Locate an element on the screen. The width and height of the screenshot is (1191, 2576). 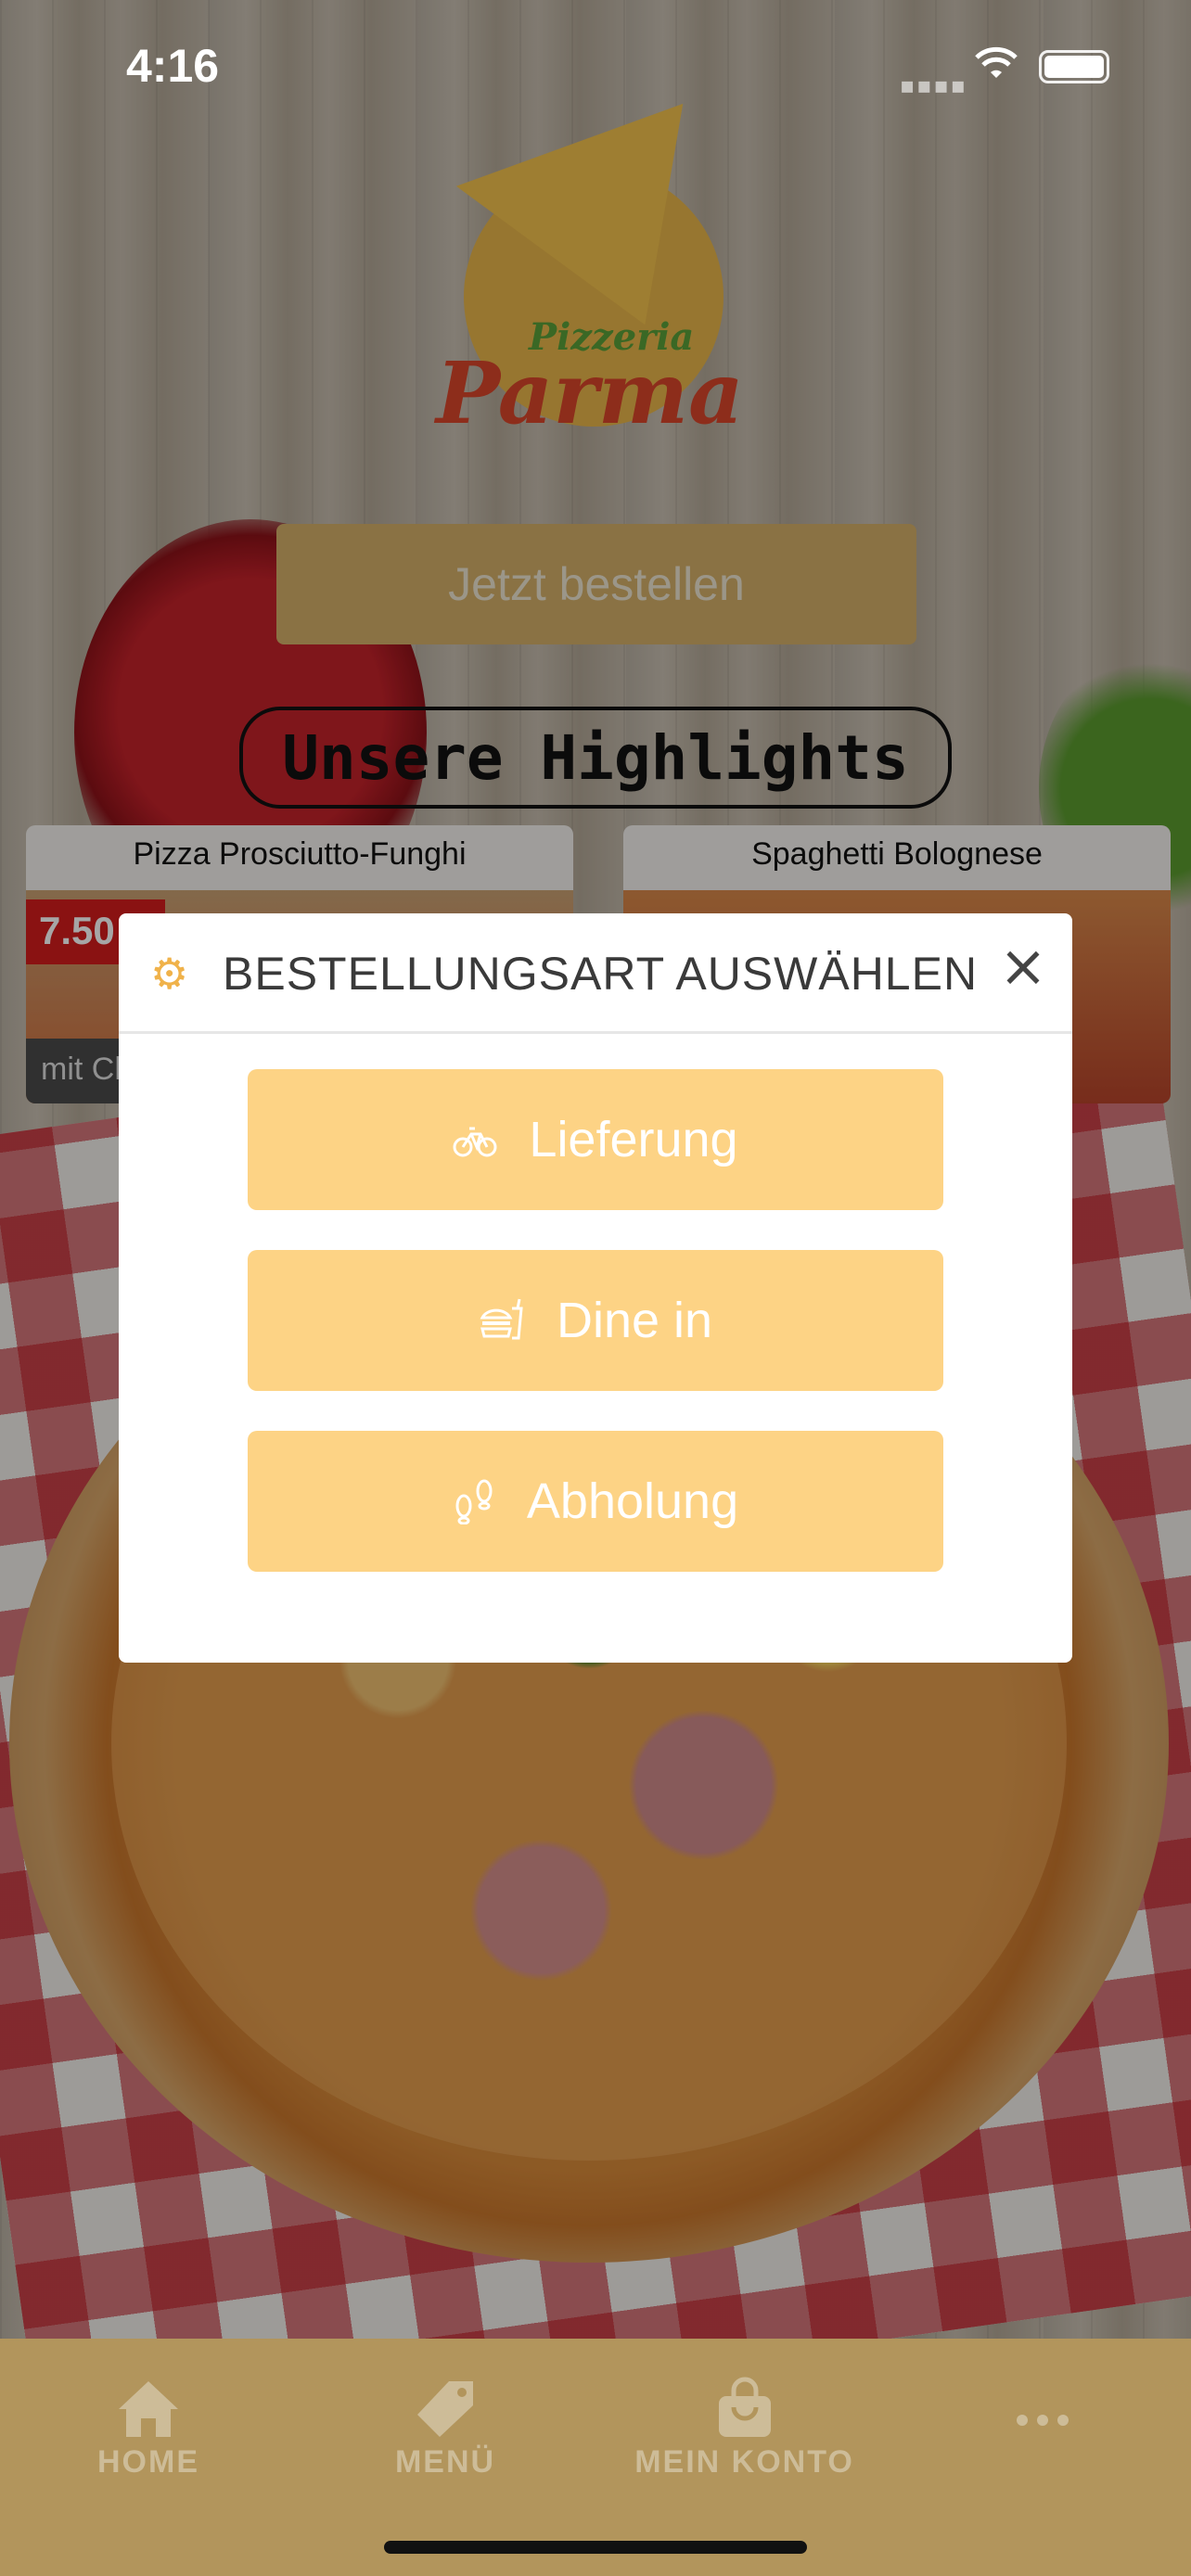
delivery-label: Lieferung is located at coordinates (633, 1139).